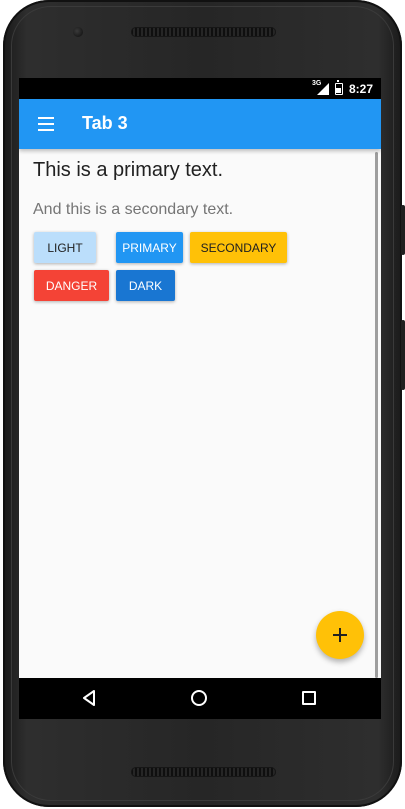 The width and height of the screenshot is (405, 809). I want to click on network-signal-icon: 3G, so click(320, 87).